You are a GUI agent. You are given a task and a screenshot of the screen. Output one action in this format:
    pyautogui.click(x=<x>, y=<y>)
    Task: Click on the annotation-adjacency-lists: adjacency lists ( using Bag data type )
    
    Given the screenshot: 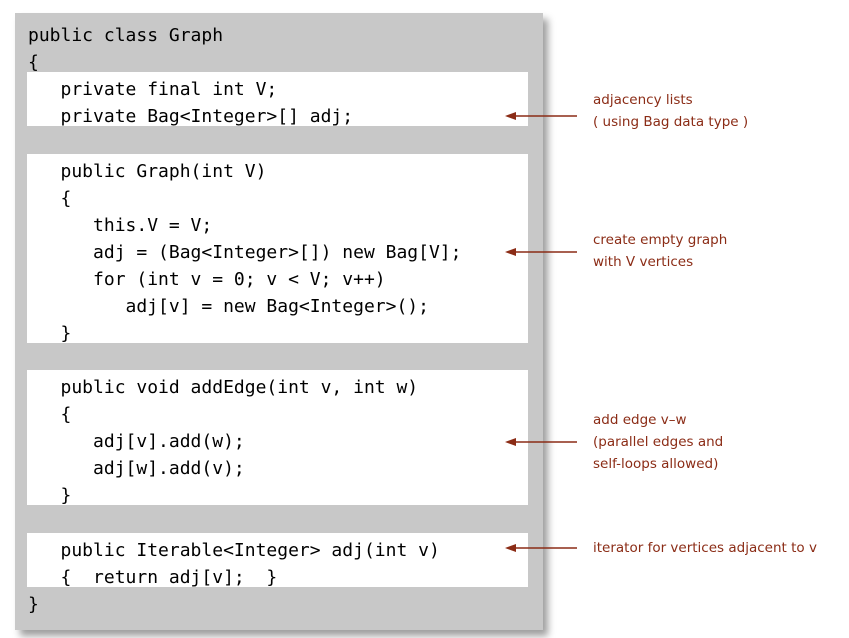 What is the action you would take?
    pyautogui.click(x=670, y=111)
    